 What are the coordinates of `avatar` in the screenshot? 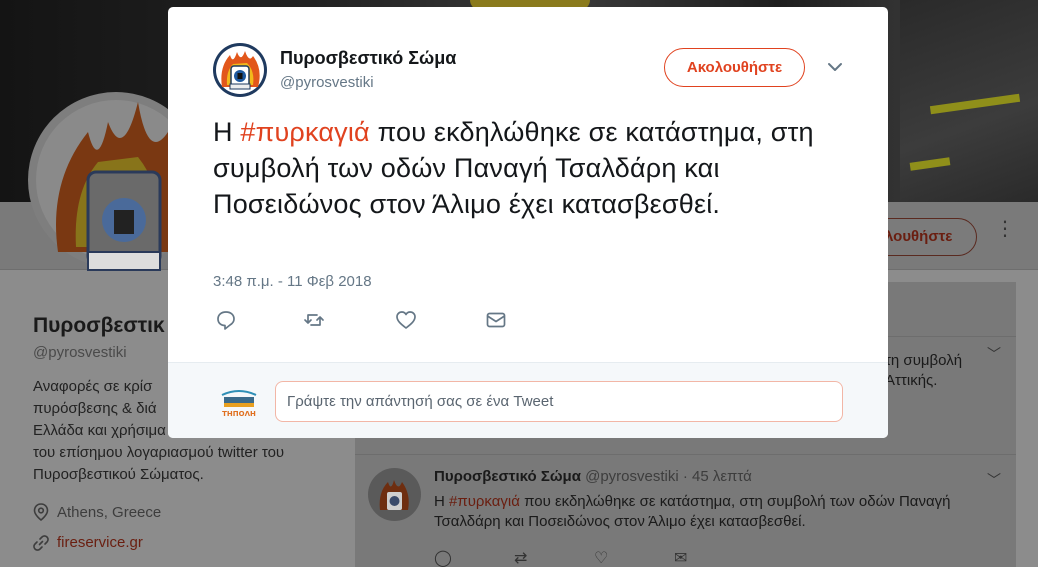 It's located at (394, 494).